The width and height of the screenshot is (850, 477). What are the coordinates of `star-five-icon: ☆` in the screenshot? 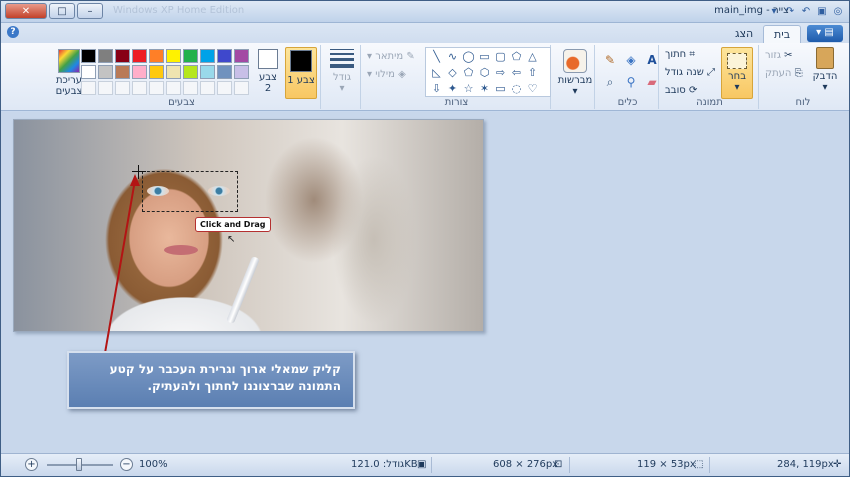 It's located at (468, 88).